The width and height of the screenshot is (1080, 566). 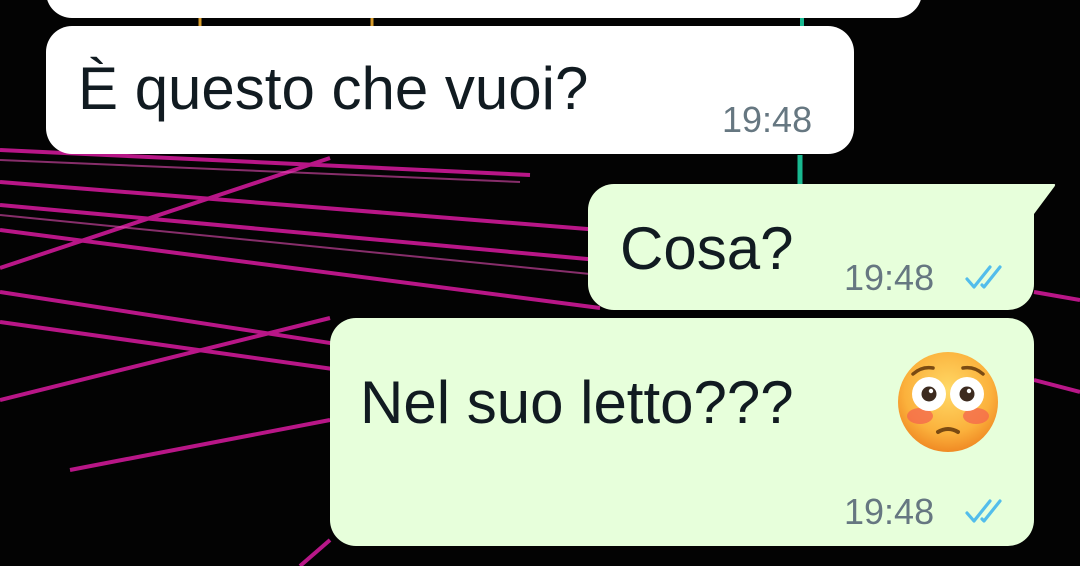 I want to click on previous-message-bubble, so click(x=484, y=9).